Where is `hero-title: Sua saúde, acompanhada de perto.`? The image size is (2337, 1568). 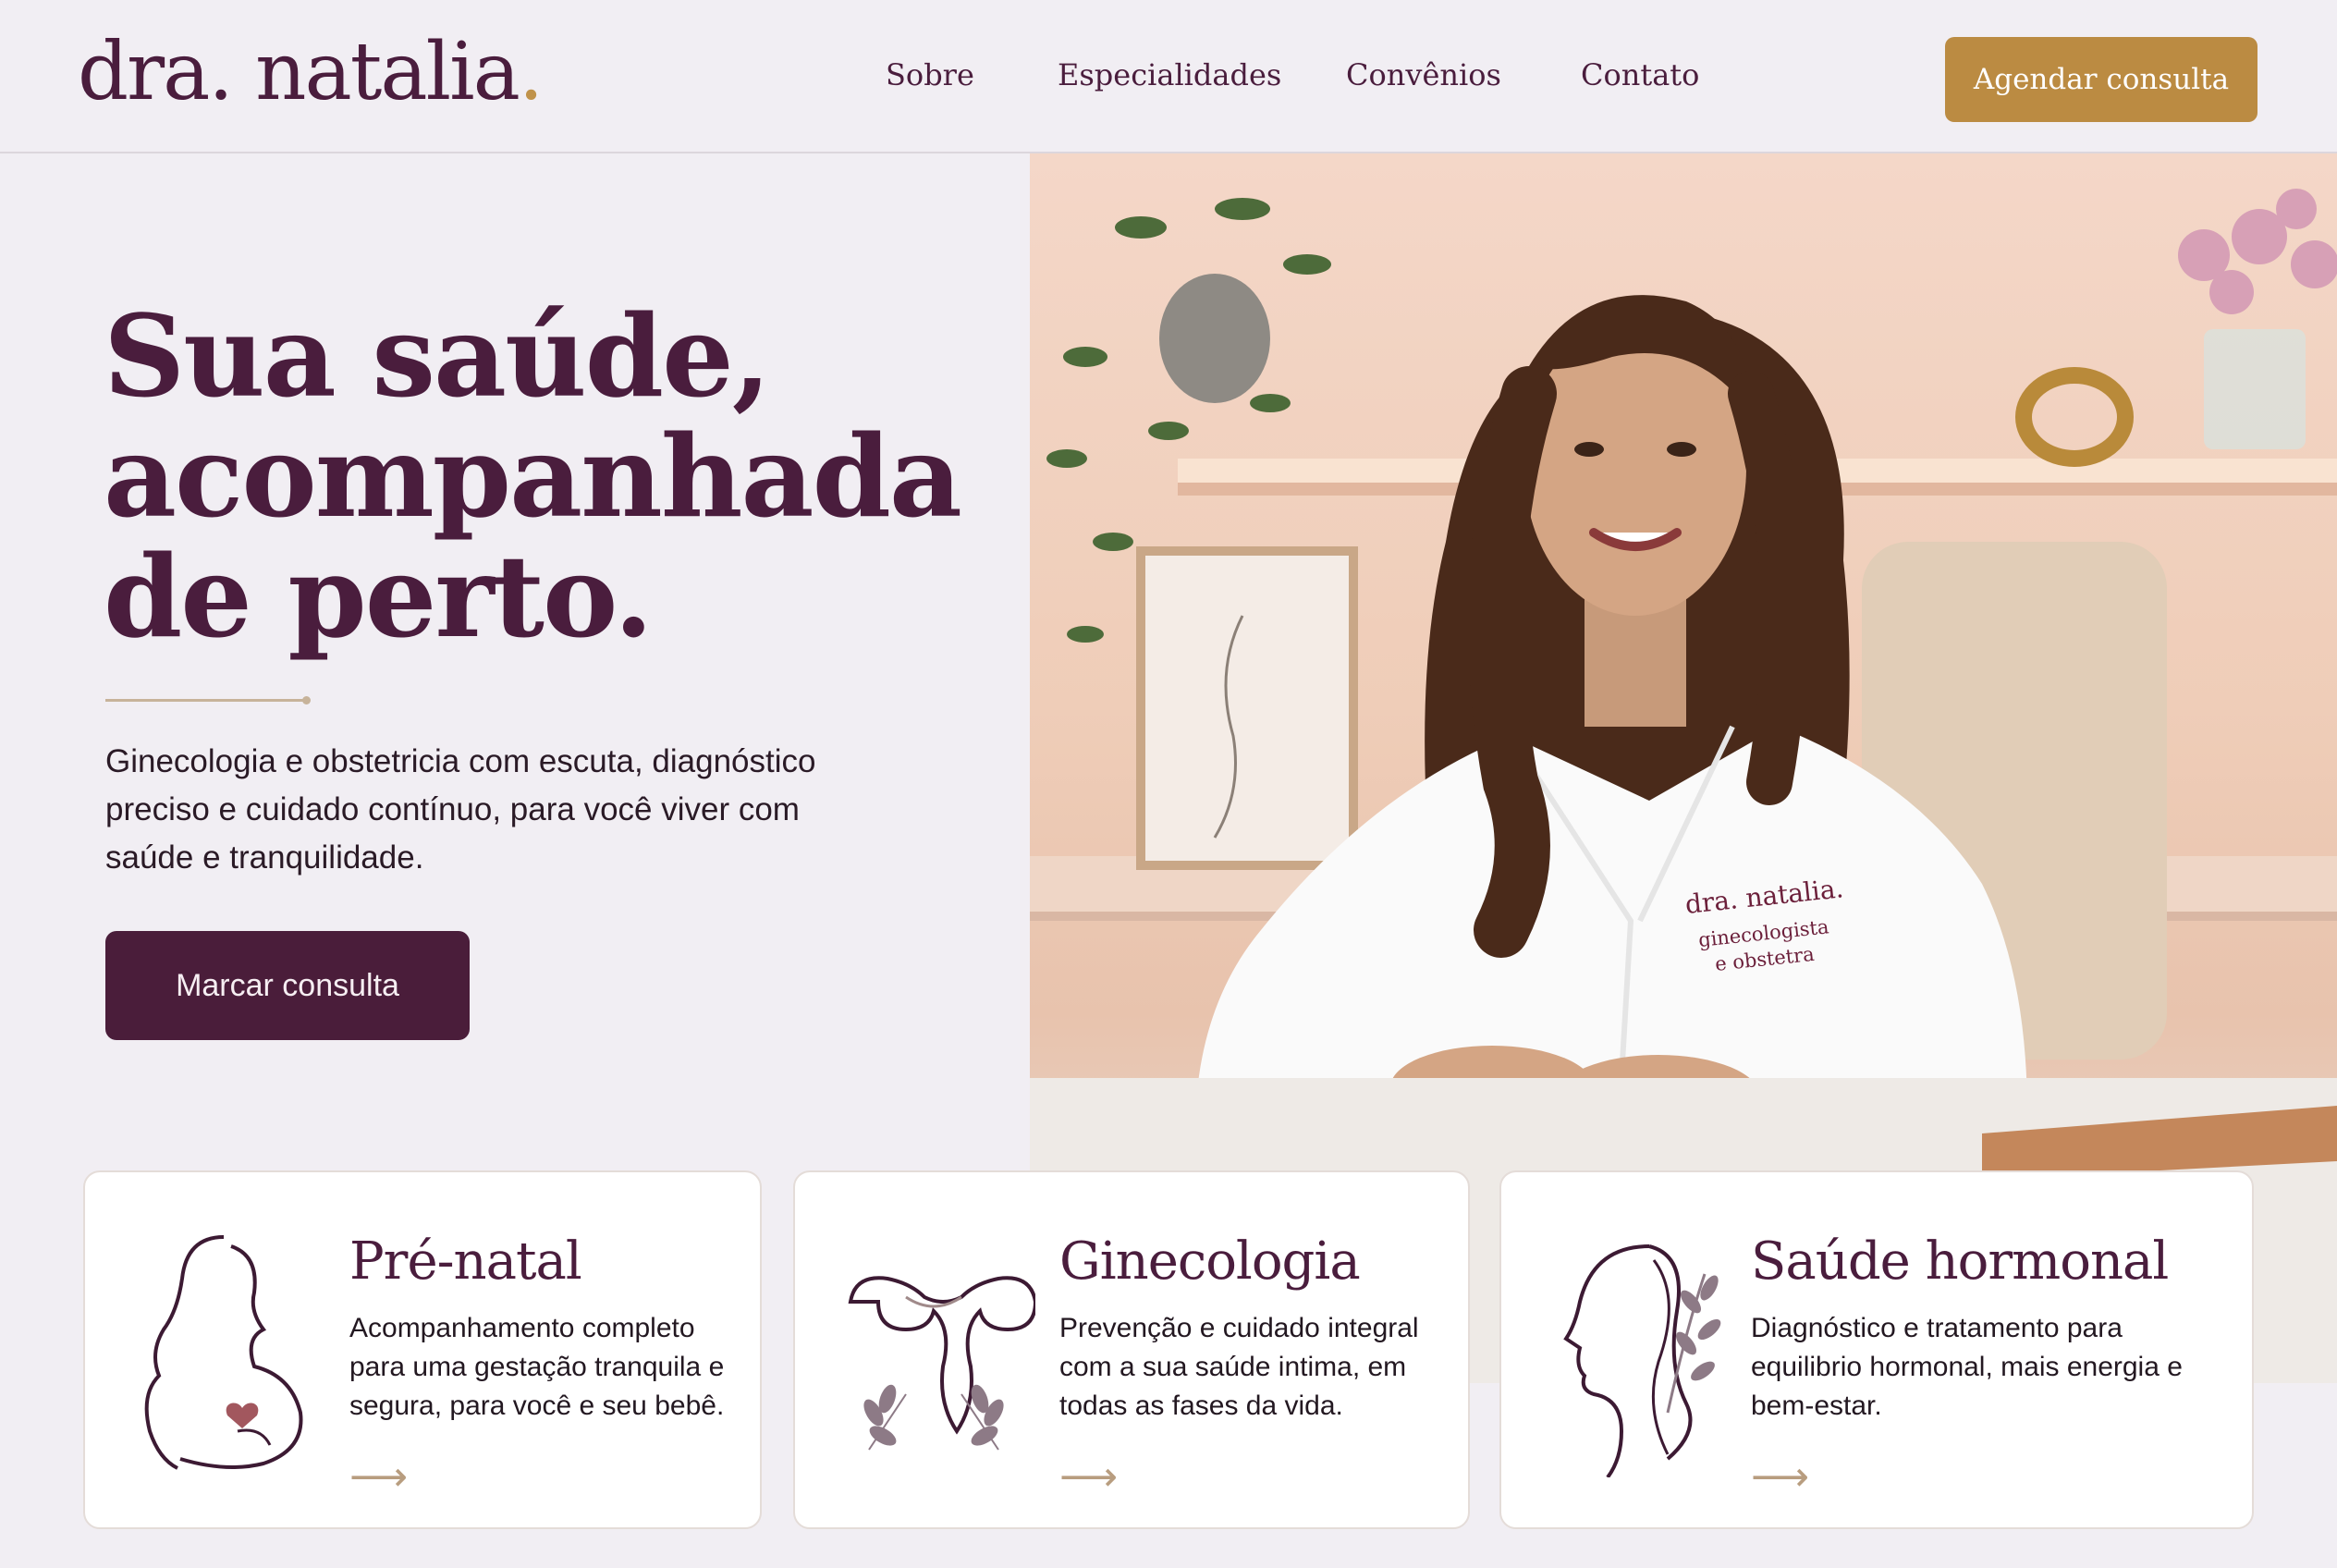
hero-title: Sua saúde, acompanhada de perto. is located at coordinates (566, 476).